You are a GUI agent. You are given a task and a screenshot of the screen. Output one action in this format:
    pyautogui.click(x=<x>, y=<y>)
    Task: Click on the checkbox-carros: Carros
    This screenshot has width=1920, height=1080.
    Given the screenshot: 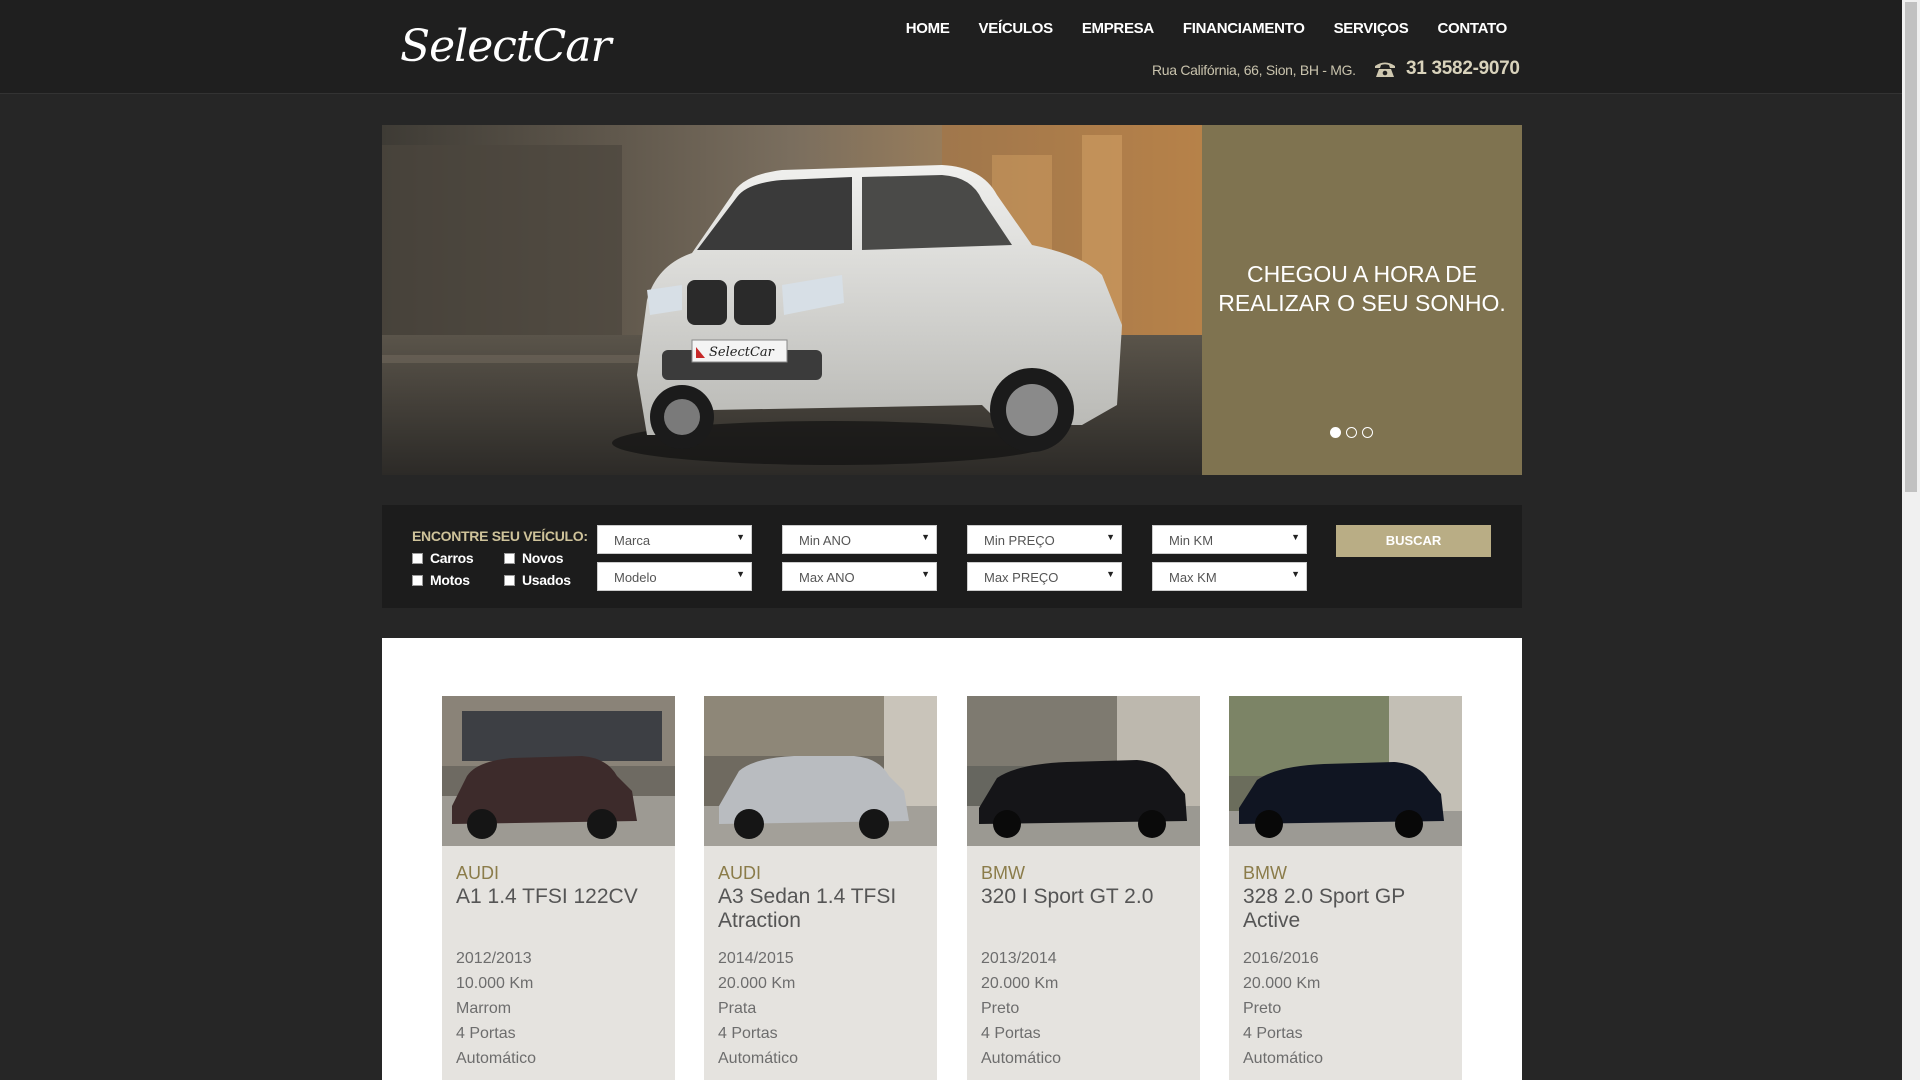 What is the action you would take?
    pyautogui.click(x=443, y=558)
    